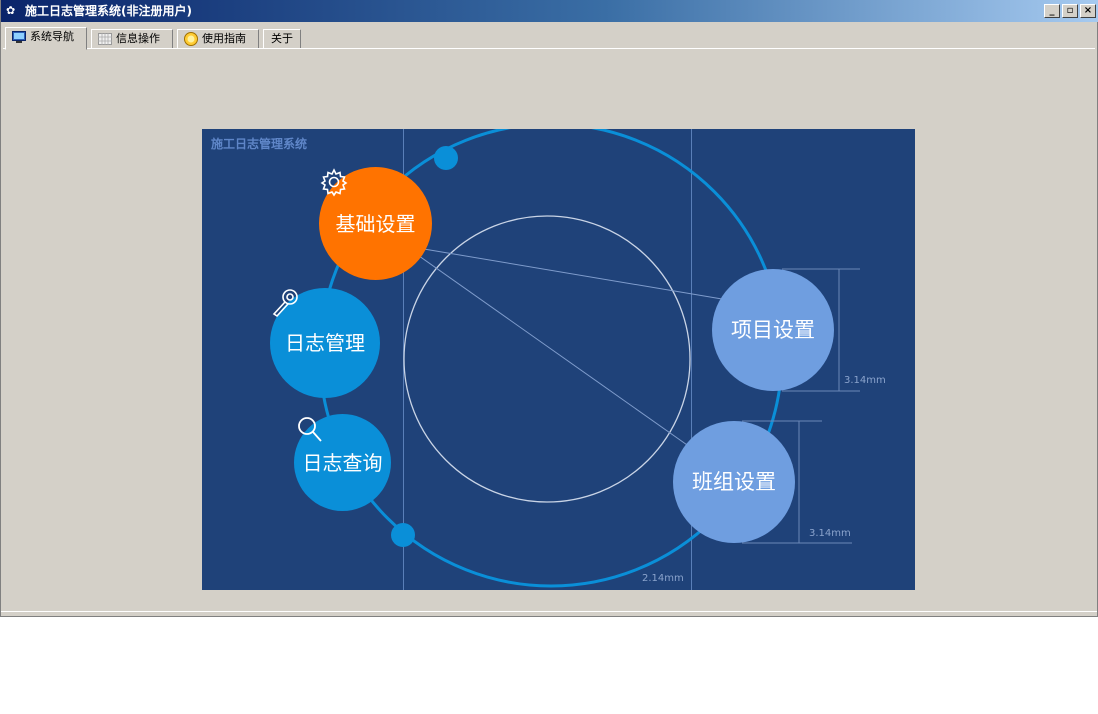  Describe the element at coordinates (108, 11) in the screenshot. I see `window-title: 施工日志管理系统(非注册用户)` at that location.